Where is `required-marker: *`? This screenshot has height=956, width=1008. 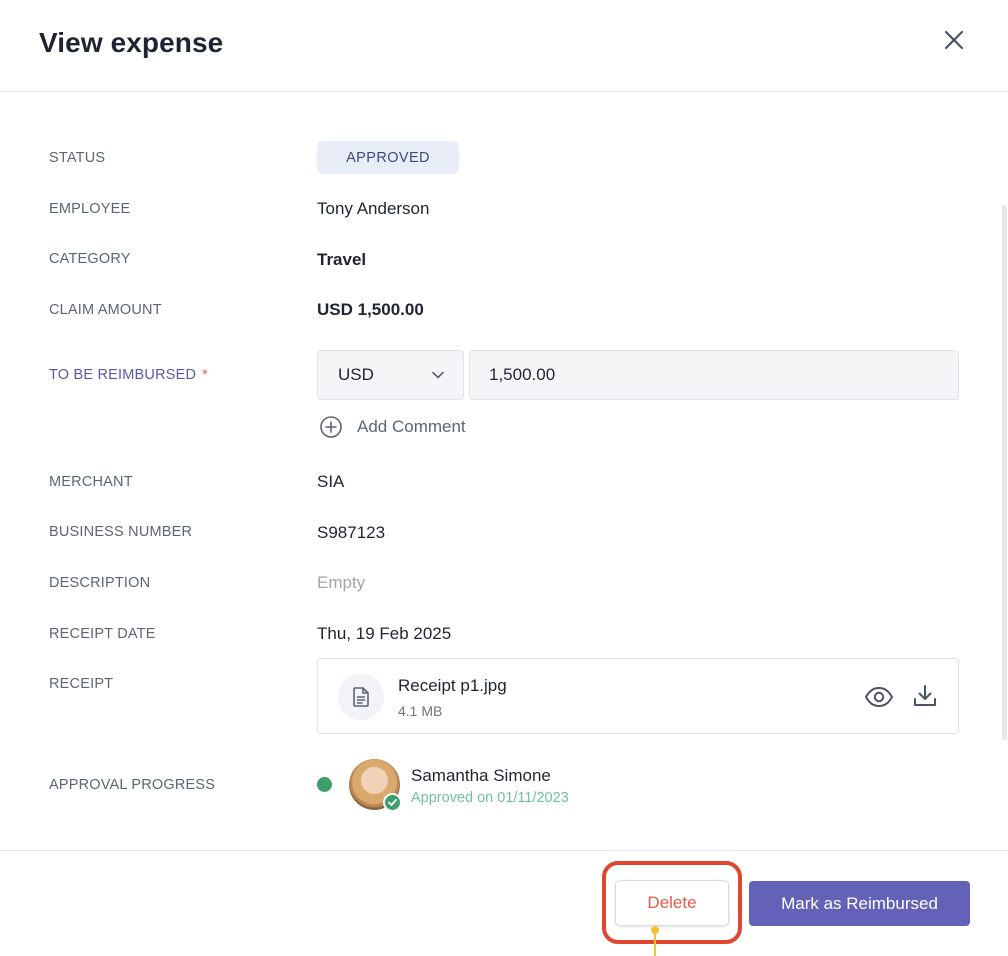
required-marker: * is located at coordinates (205, 375).